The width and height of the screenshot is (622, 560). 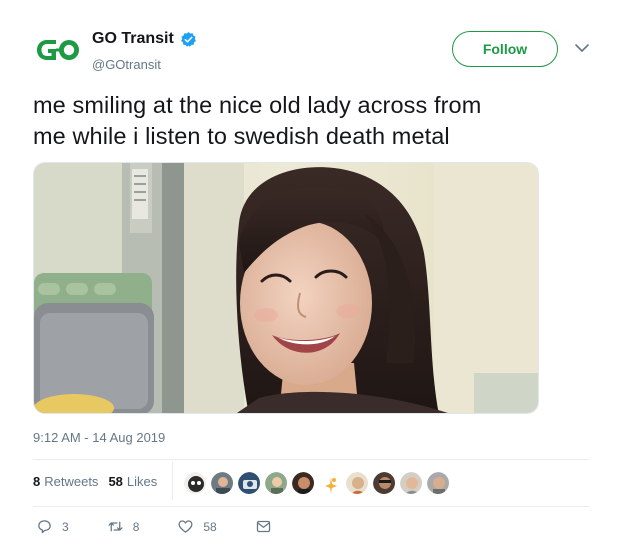 What do you see at coordinates (241, 136) in the screenshot?
I see `tweet-text-line: me while i listen to swedish death metal` at bounding box center [241, 136].